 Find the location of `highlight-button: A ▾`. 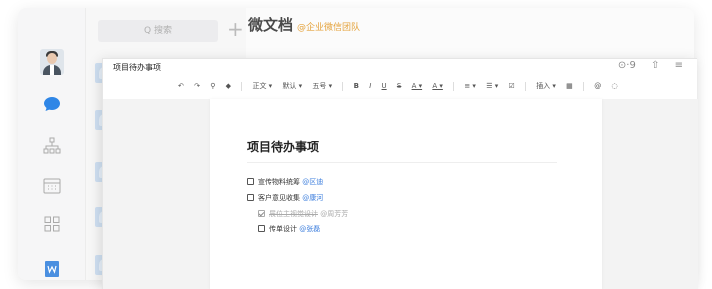

highlight-button: A ▾ is located at coordinates (437, 86).